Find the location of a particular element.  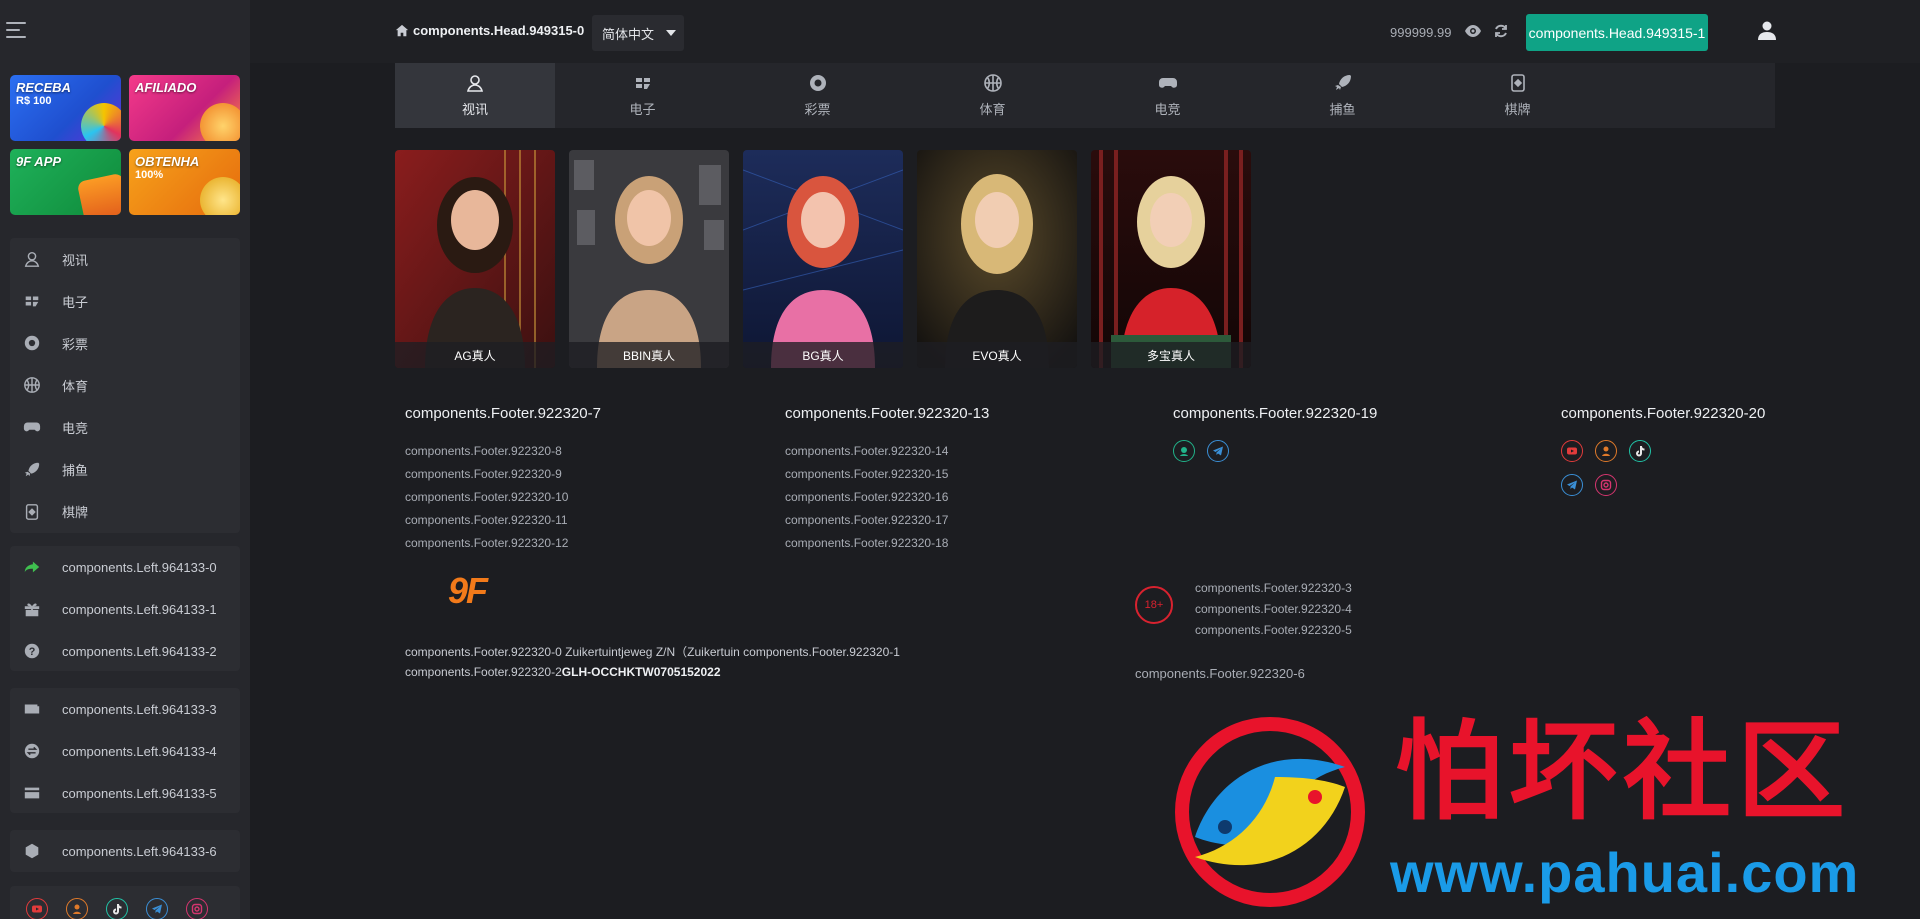

footer-support-links is located at coordinates (1218, 451).